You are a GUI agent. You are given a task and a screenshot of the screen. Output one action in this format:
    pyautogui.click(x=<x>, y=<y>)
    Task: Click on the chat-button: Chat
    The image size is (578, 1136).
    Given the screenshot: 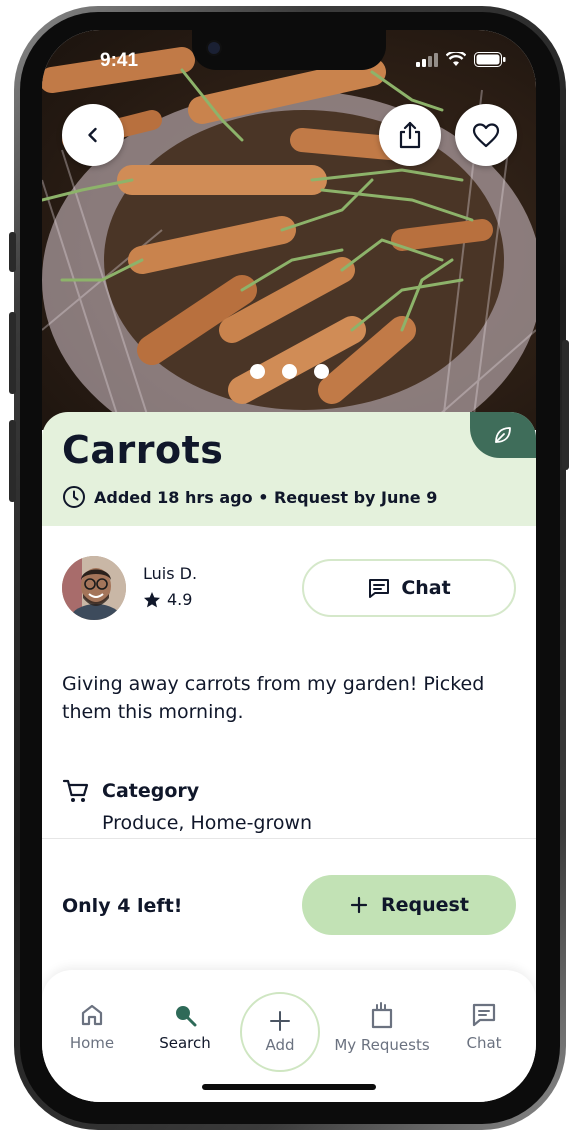 What is the action you would take?
    pyautogui.click(x=409, y=588)
    